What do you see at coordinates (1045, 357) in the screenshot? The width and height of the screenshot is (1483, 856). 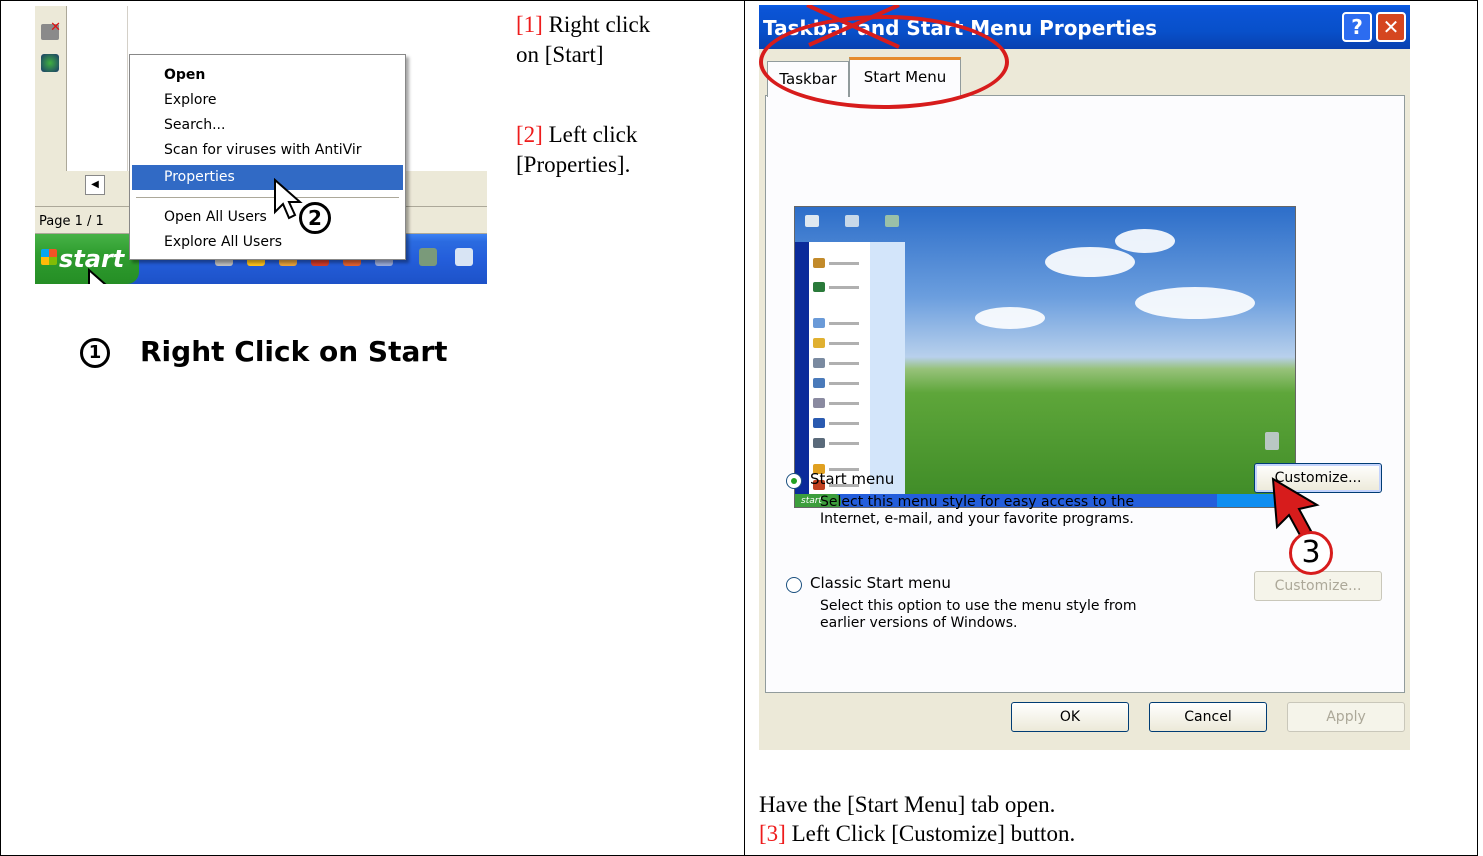 I see `start-menu-preview-image: start` at bounding box center [1045, 357].